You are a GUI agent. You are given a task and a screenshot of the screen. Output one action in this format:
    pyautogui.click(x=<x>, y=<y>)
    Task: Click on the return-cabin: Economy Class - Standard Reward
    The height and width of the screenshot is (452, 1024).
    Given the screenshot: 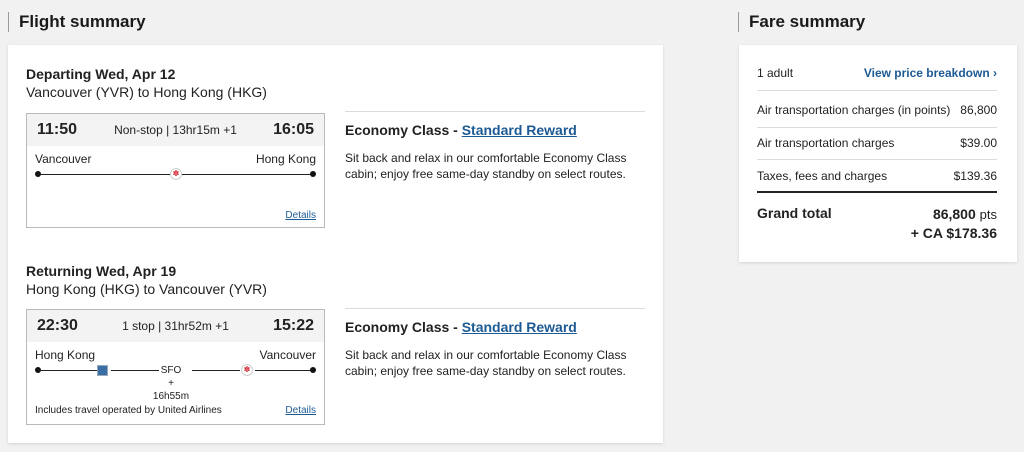 What is the action you would take?
    pyautogui.click(x=495, y=327)
    